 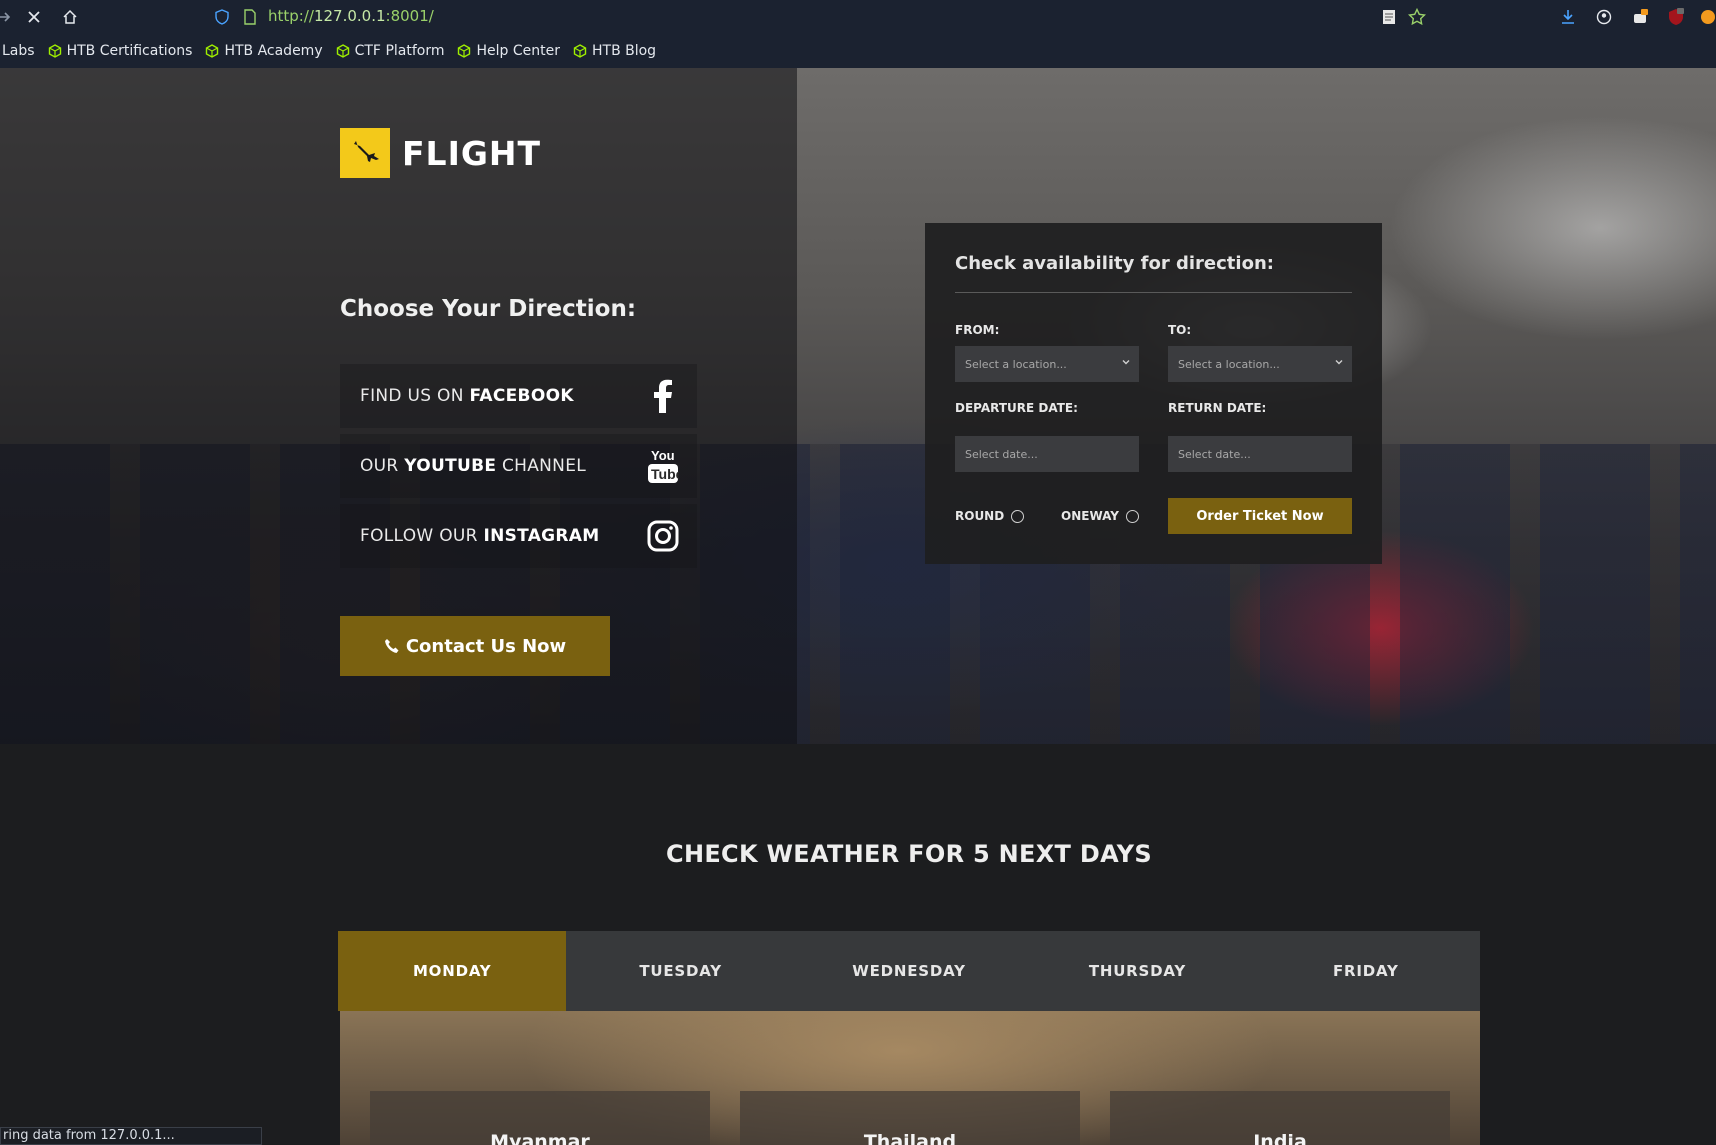 I want to click on booking-title: Check availability for direction:, so click(x=1153, y=273).